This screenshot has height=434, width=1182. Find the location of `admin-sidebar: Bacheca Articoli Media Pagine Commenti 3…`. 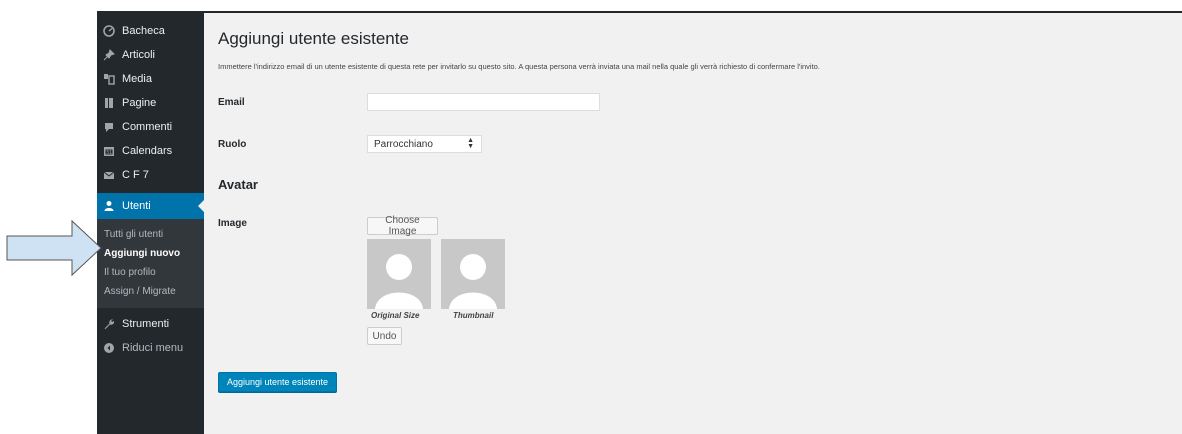

admin-sidebar: Bacheca Articoli Media Pagine Commenti 3… is located at coordinates (150, 223).